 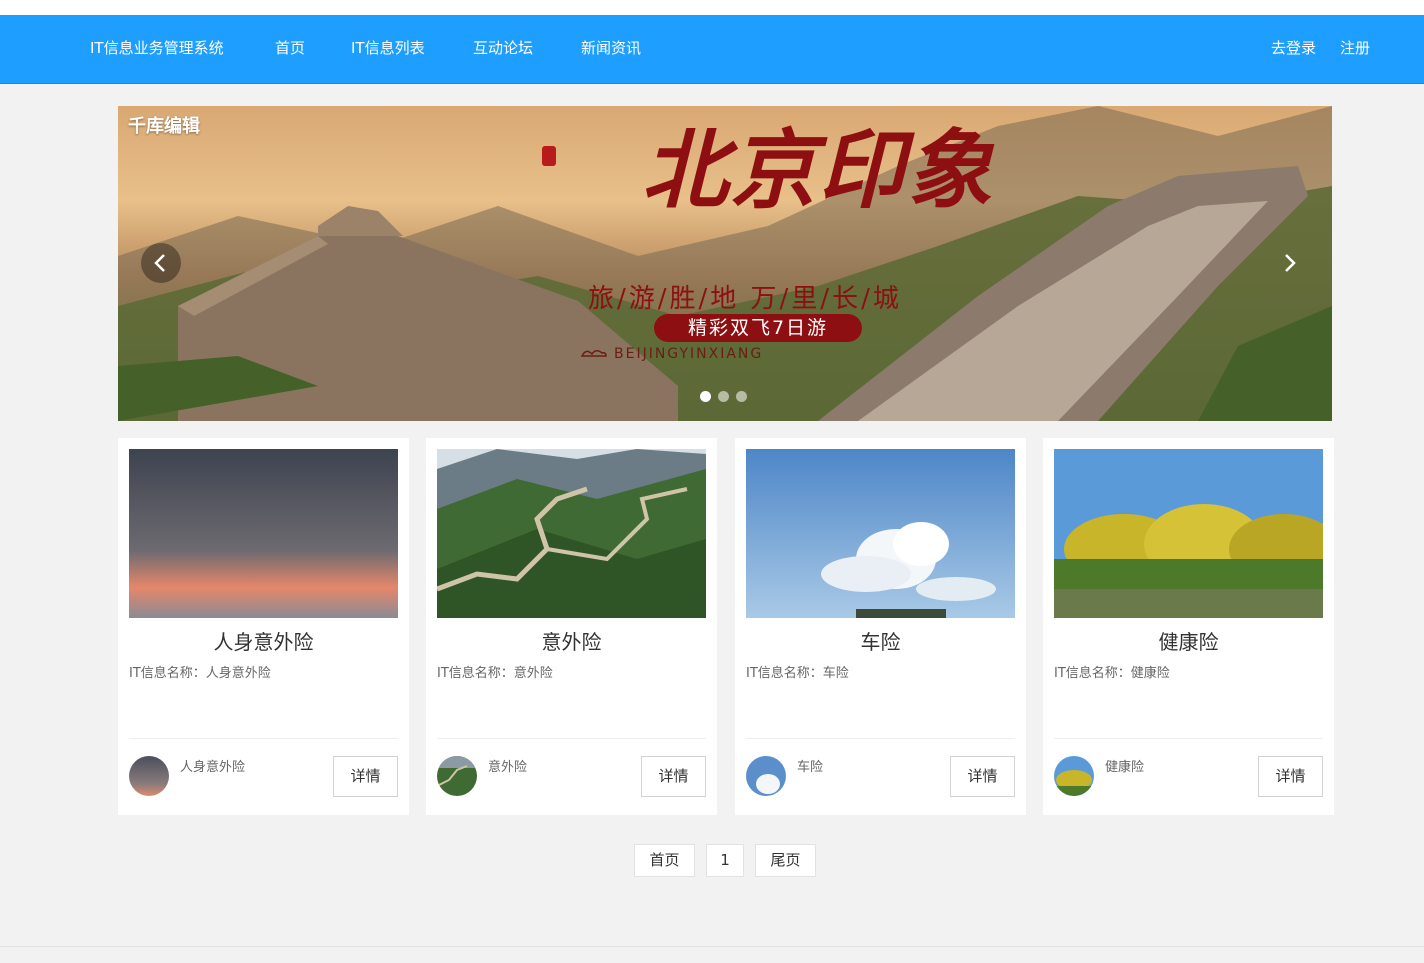 I want to click on card-info: IT信息名称：人身意外险, so click(x=200, y=671).